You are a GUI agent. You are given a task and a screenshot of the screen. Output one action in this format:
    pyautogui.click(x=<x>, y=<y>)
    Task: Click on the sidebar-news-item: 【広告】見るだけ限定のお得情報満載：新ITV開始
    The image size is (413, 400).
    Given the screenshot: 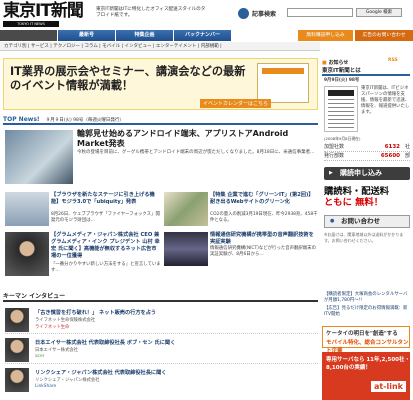 What is the action you would take?
    pyautogui.click(x=367, y=312)
    